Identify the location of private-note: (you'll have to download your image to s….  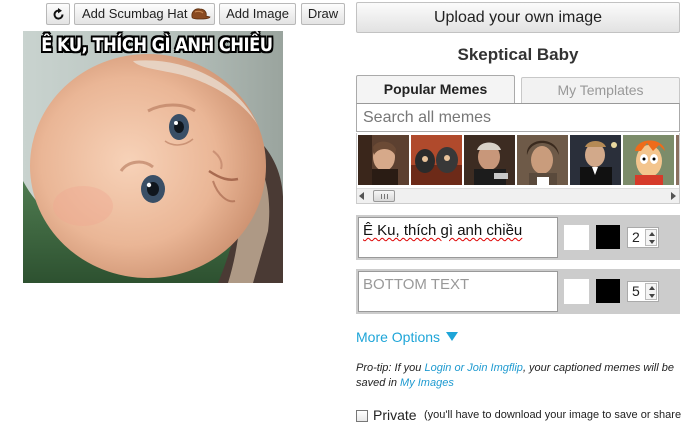
(553, 415).